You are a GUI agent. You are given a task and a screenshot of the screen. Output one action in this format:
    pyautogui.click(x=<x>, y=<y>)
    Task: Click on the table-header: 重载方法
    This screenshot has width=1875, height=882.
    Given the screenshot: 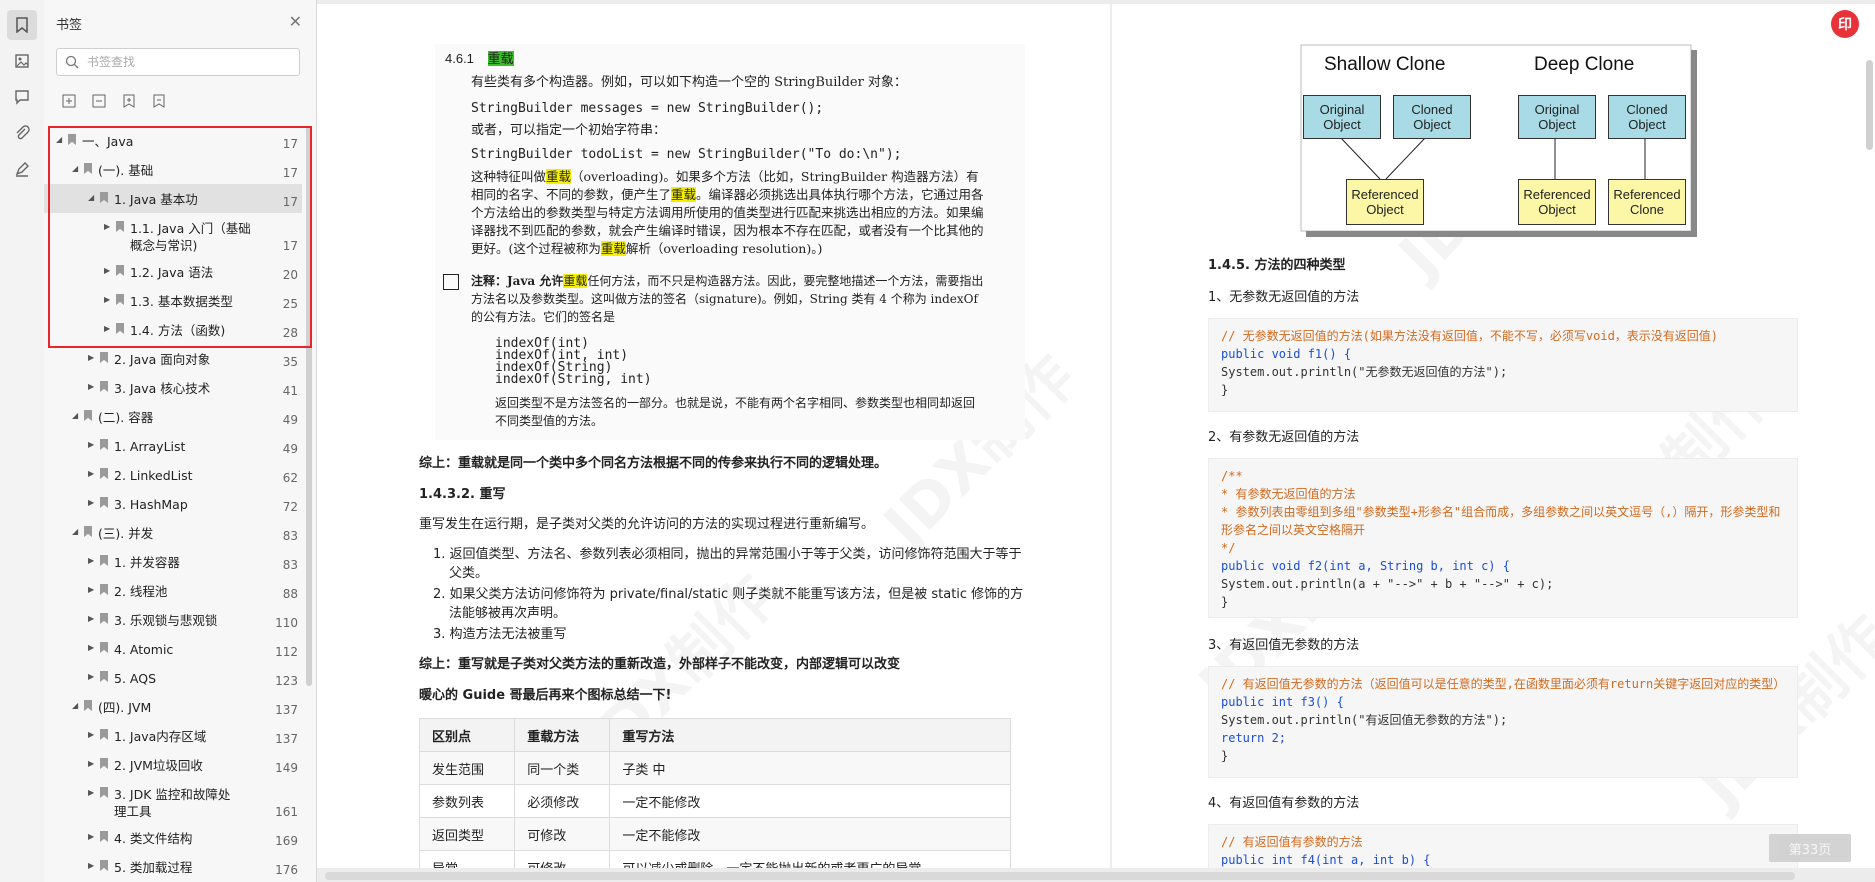 What is the action you would take?
    pyautogui.click(x=562, y=735)
    